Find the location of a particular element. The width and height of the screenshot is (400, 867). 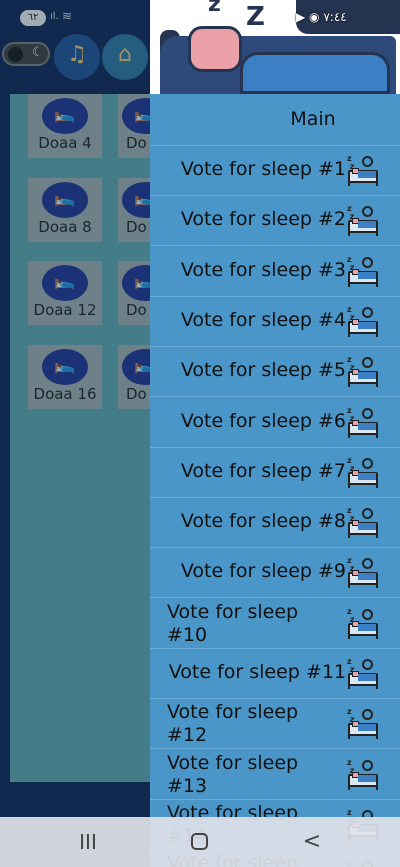

menu-item-vote-7: Vote for sleep #7 z z is located at coordinates (275, 473).